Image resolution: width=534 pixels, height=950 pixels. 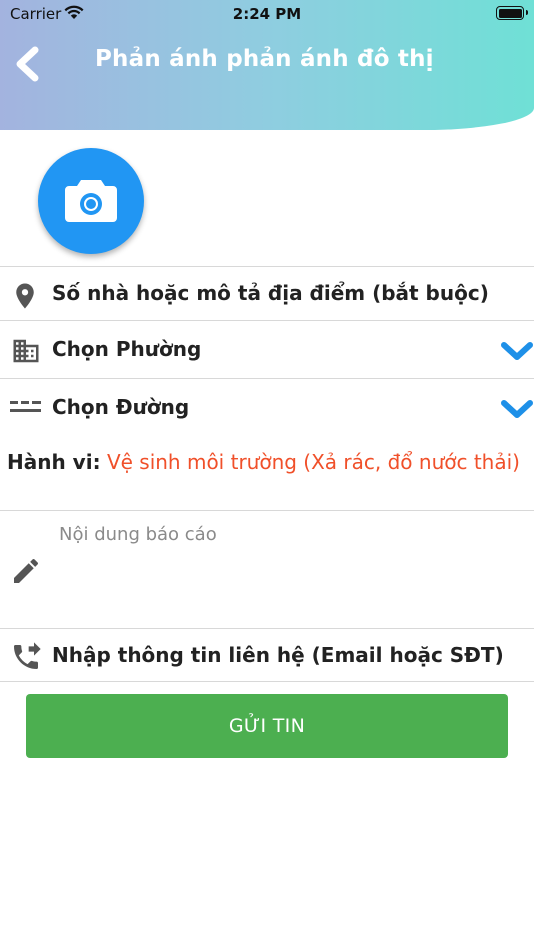 I want to click on chevron-left-icon, so click(x=27, y=64).